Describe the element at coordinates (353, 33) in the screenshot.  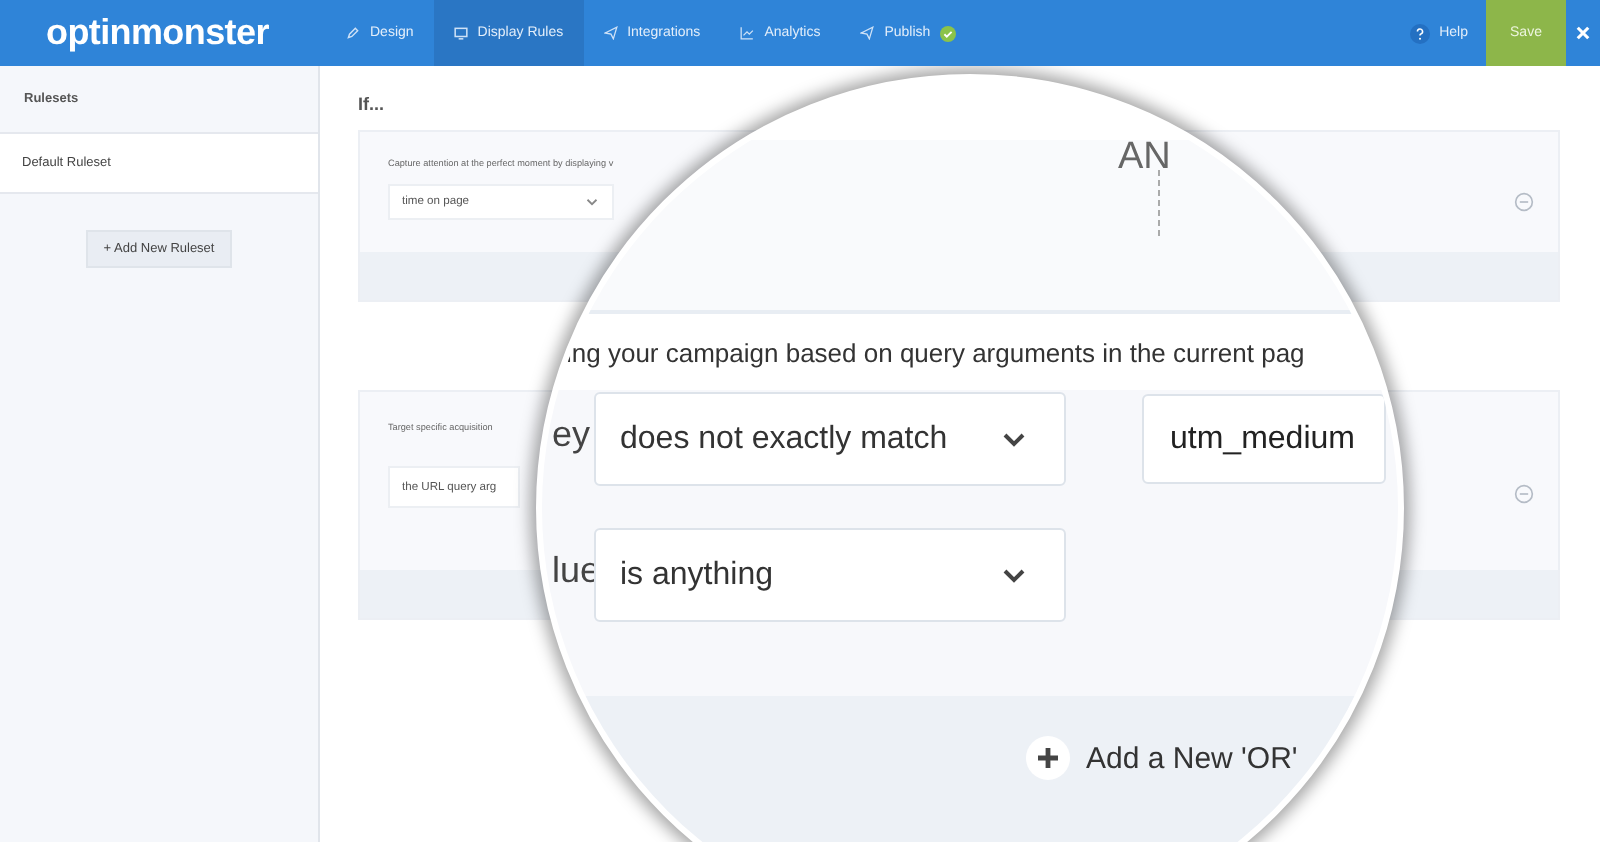
I see `pencil-icon` at that location.